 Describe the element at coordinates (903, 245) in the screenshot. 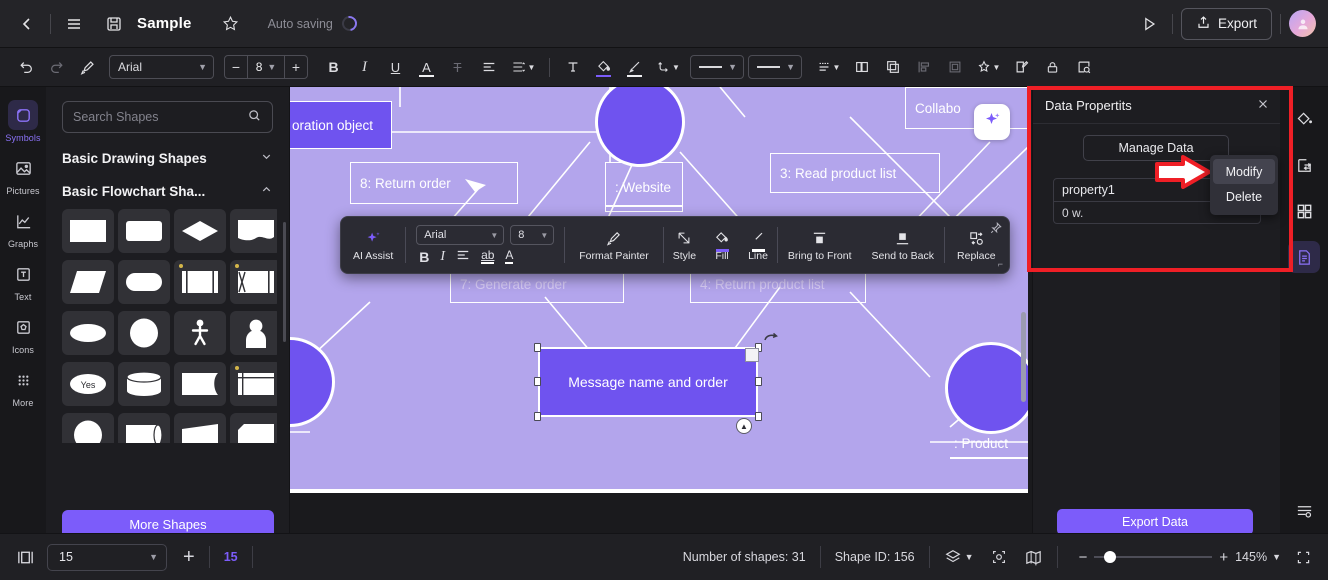

I see `ctx-send-to-back-button: Send to Back` at that location.